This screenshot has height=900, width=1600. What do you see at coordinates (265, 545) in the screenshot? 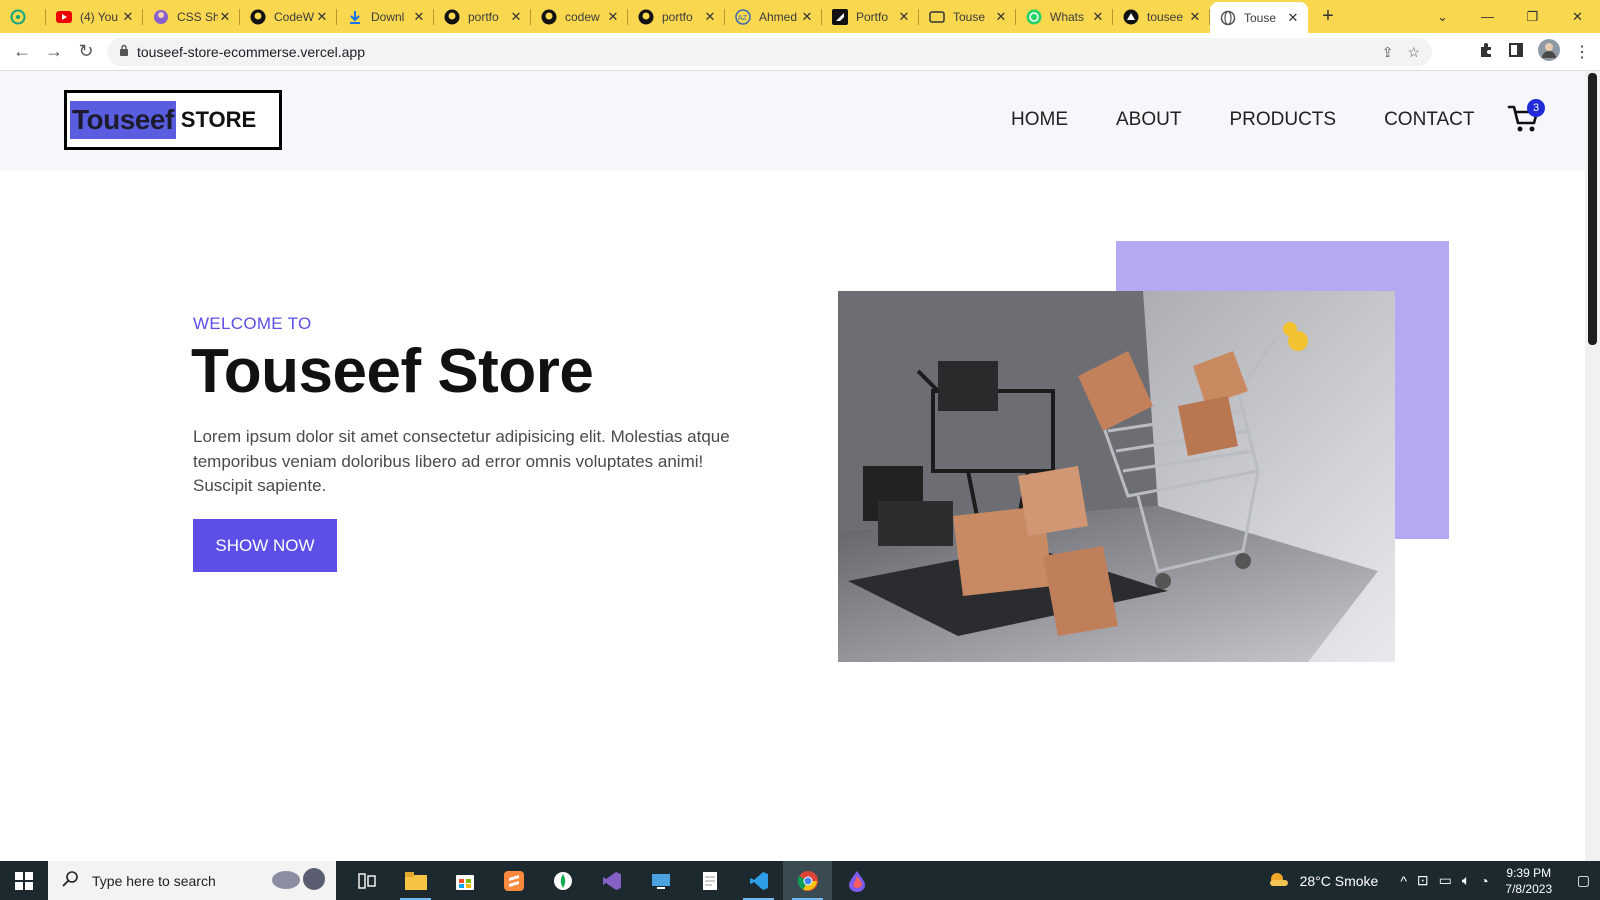
I see `show-now-button: SHOW NOW` at bounding box center [265, 545].